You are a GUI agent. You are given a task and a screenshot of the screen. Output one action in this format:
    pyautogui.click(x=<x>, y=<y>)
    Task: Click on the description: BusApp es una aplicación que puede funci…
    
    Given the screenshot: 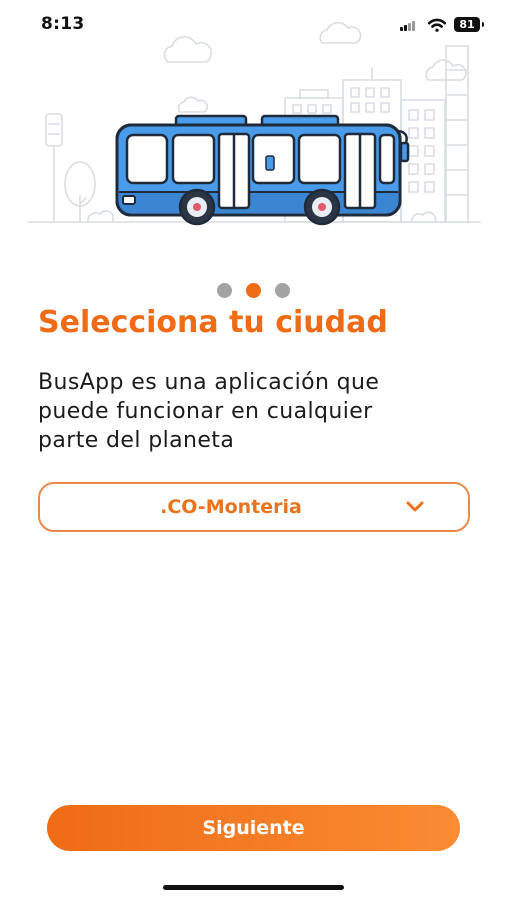 What is the action you would take?
    pyautogui.click(x=258, y=411)
    